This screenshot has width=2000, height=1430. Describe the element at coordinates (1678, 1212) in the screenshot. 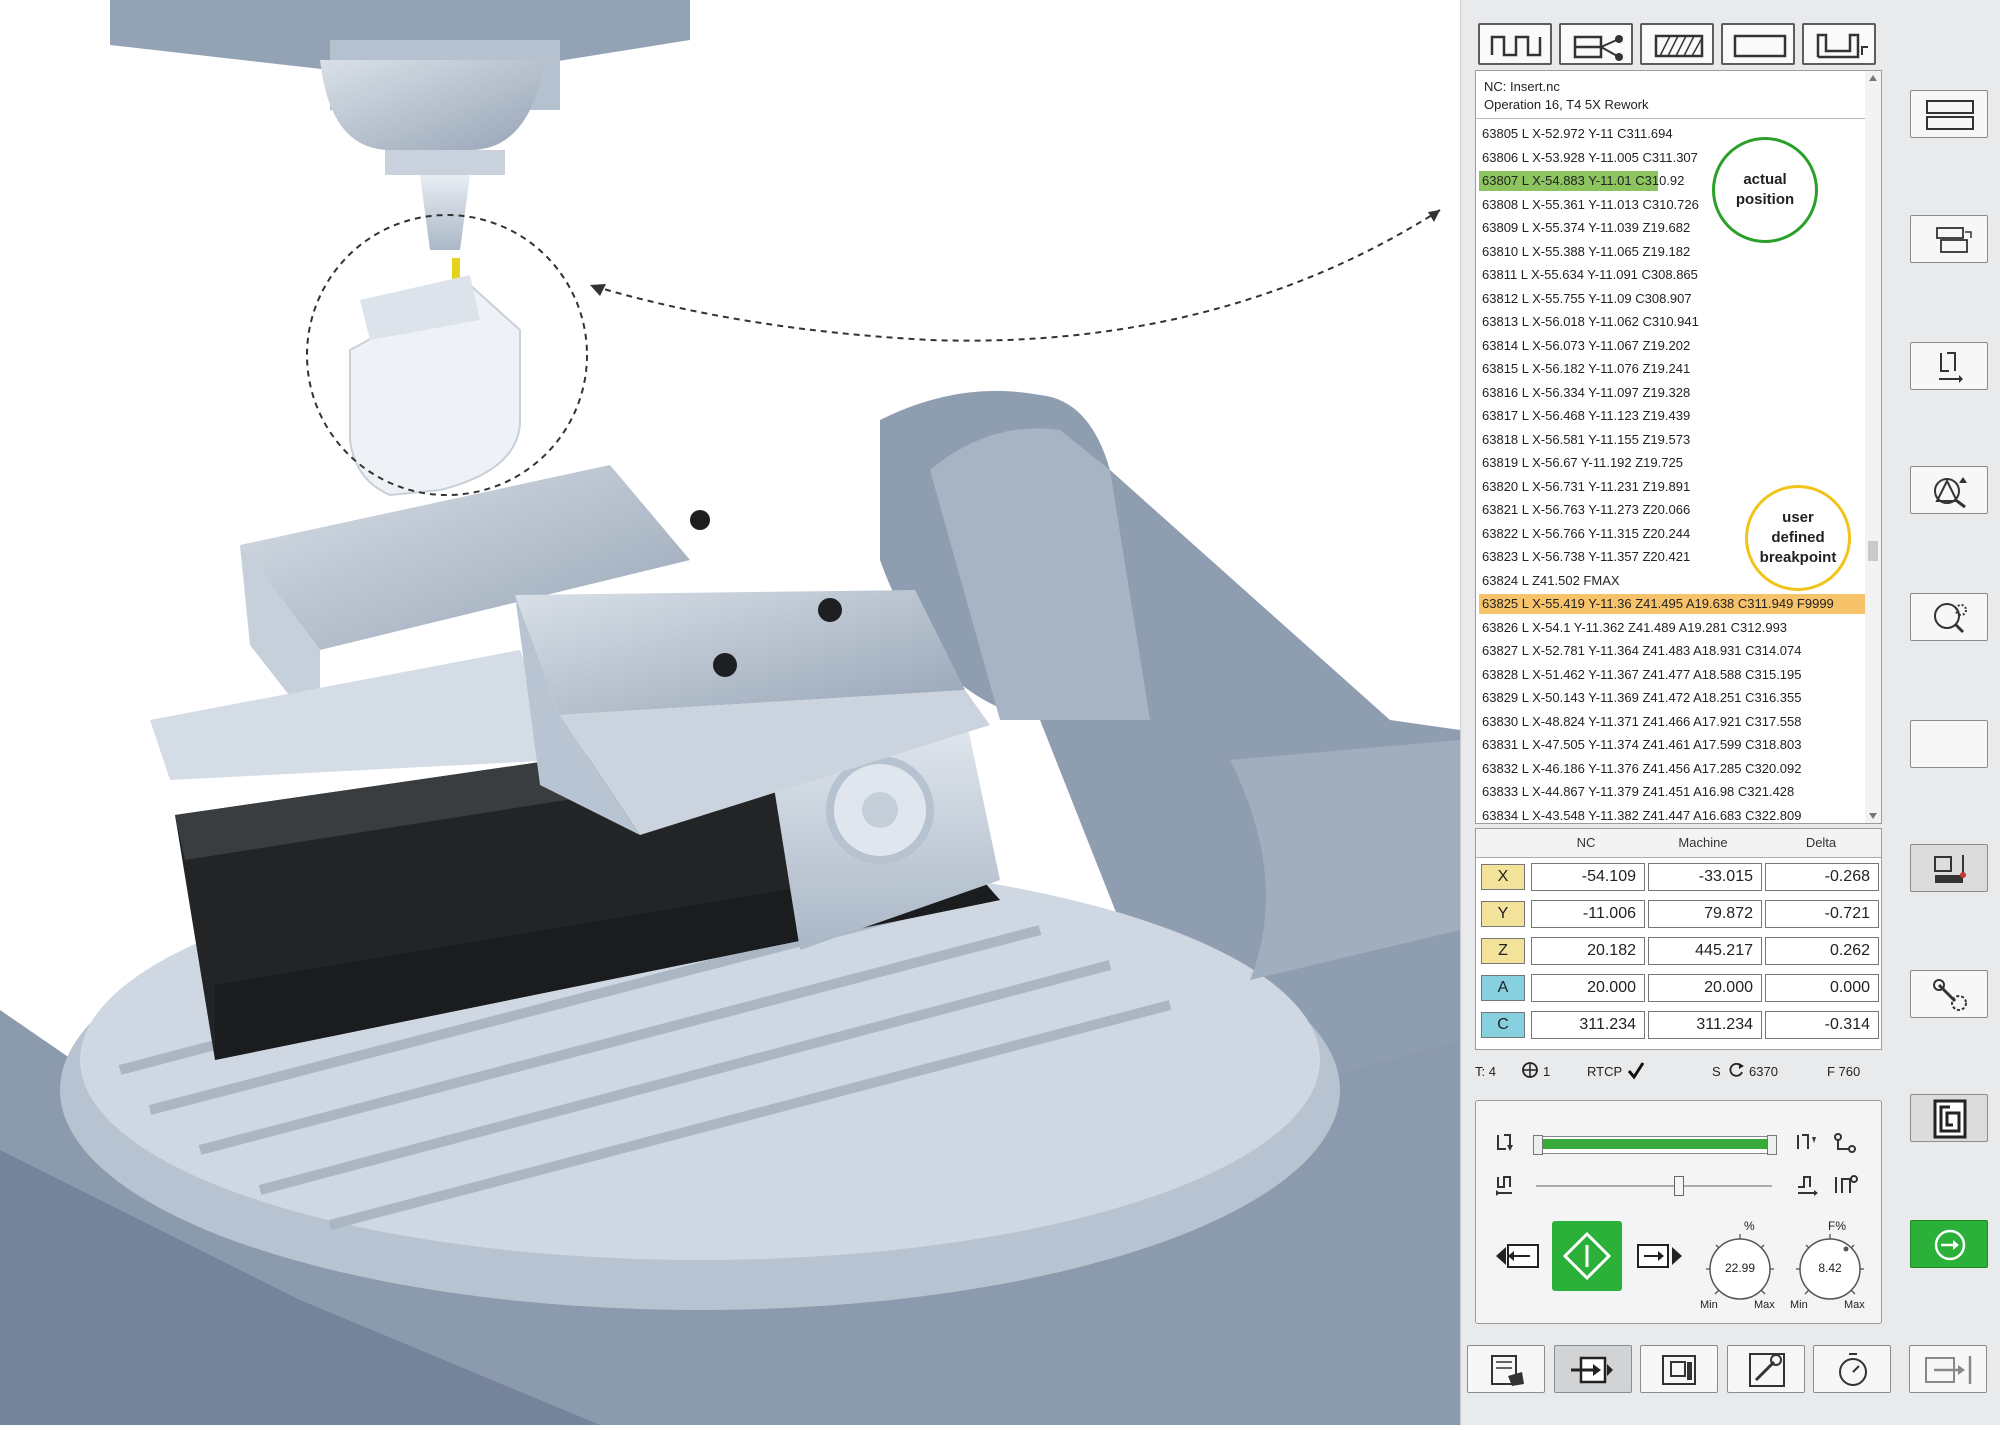

I see `simulation-control-panel: % 22.99 Min Max F% 8.42 Min Max` at that location.